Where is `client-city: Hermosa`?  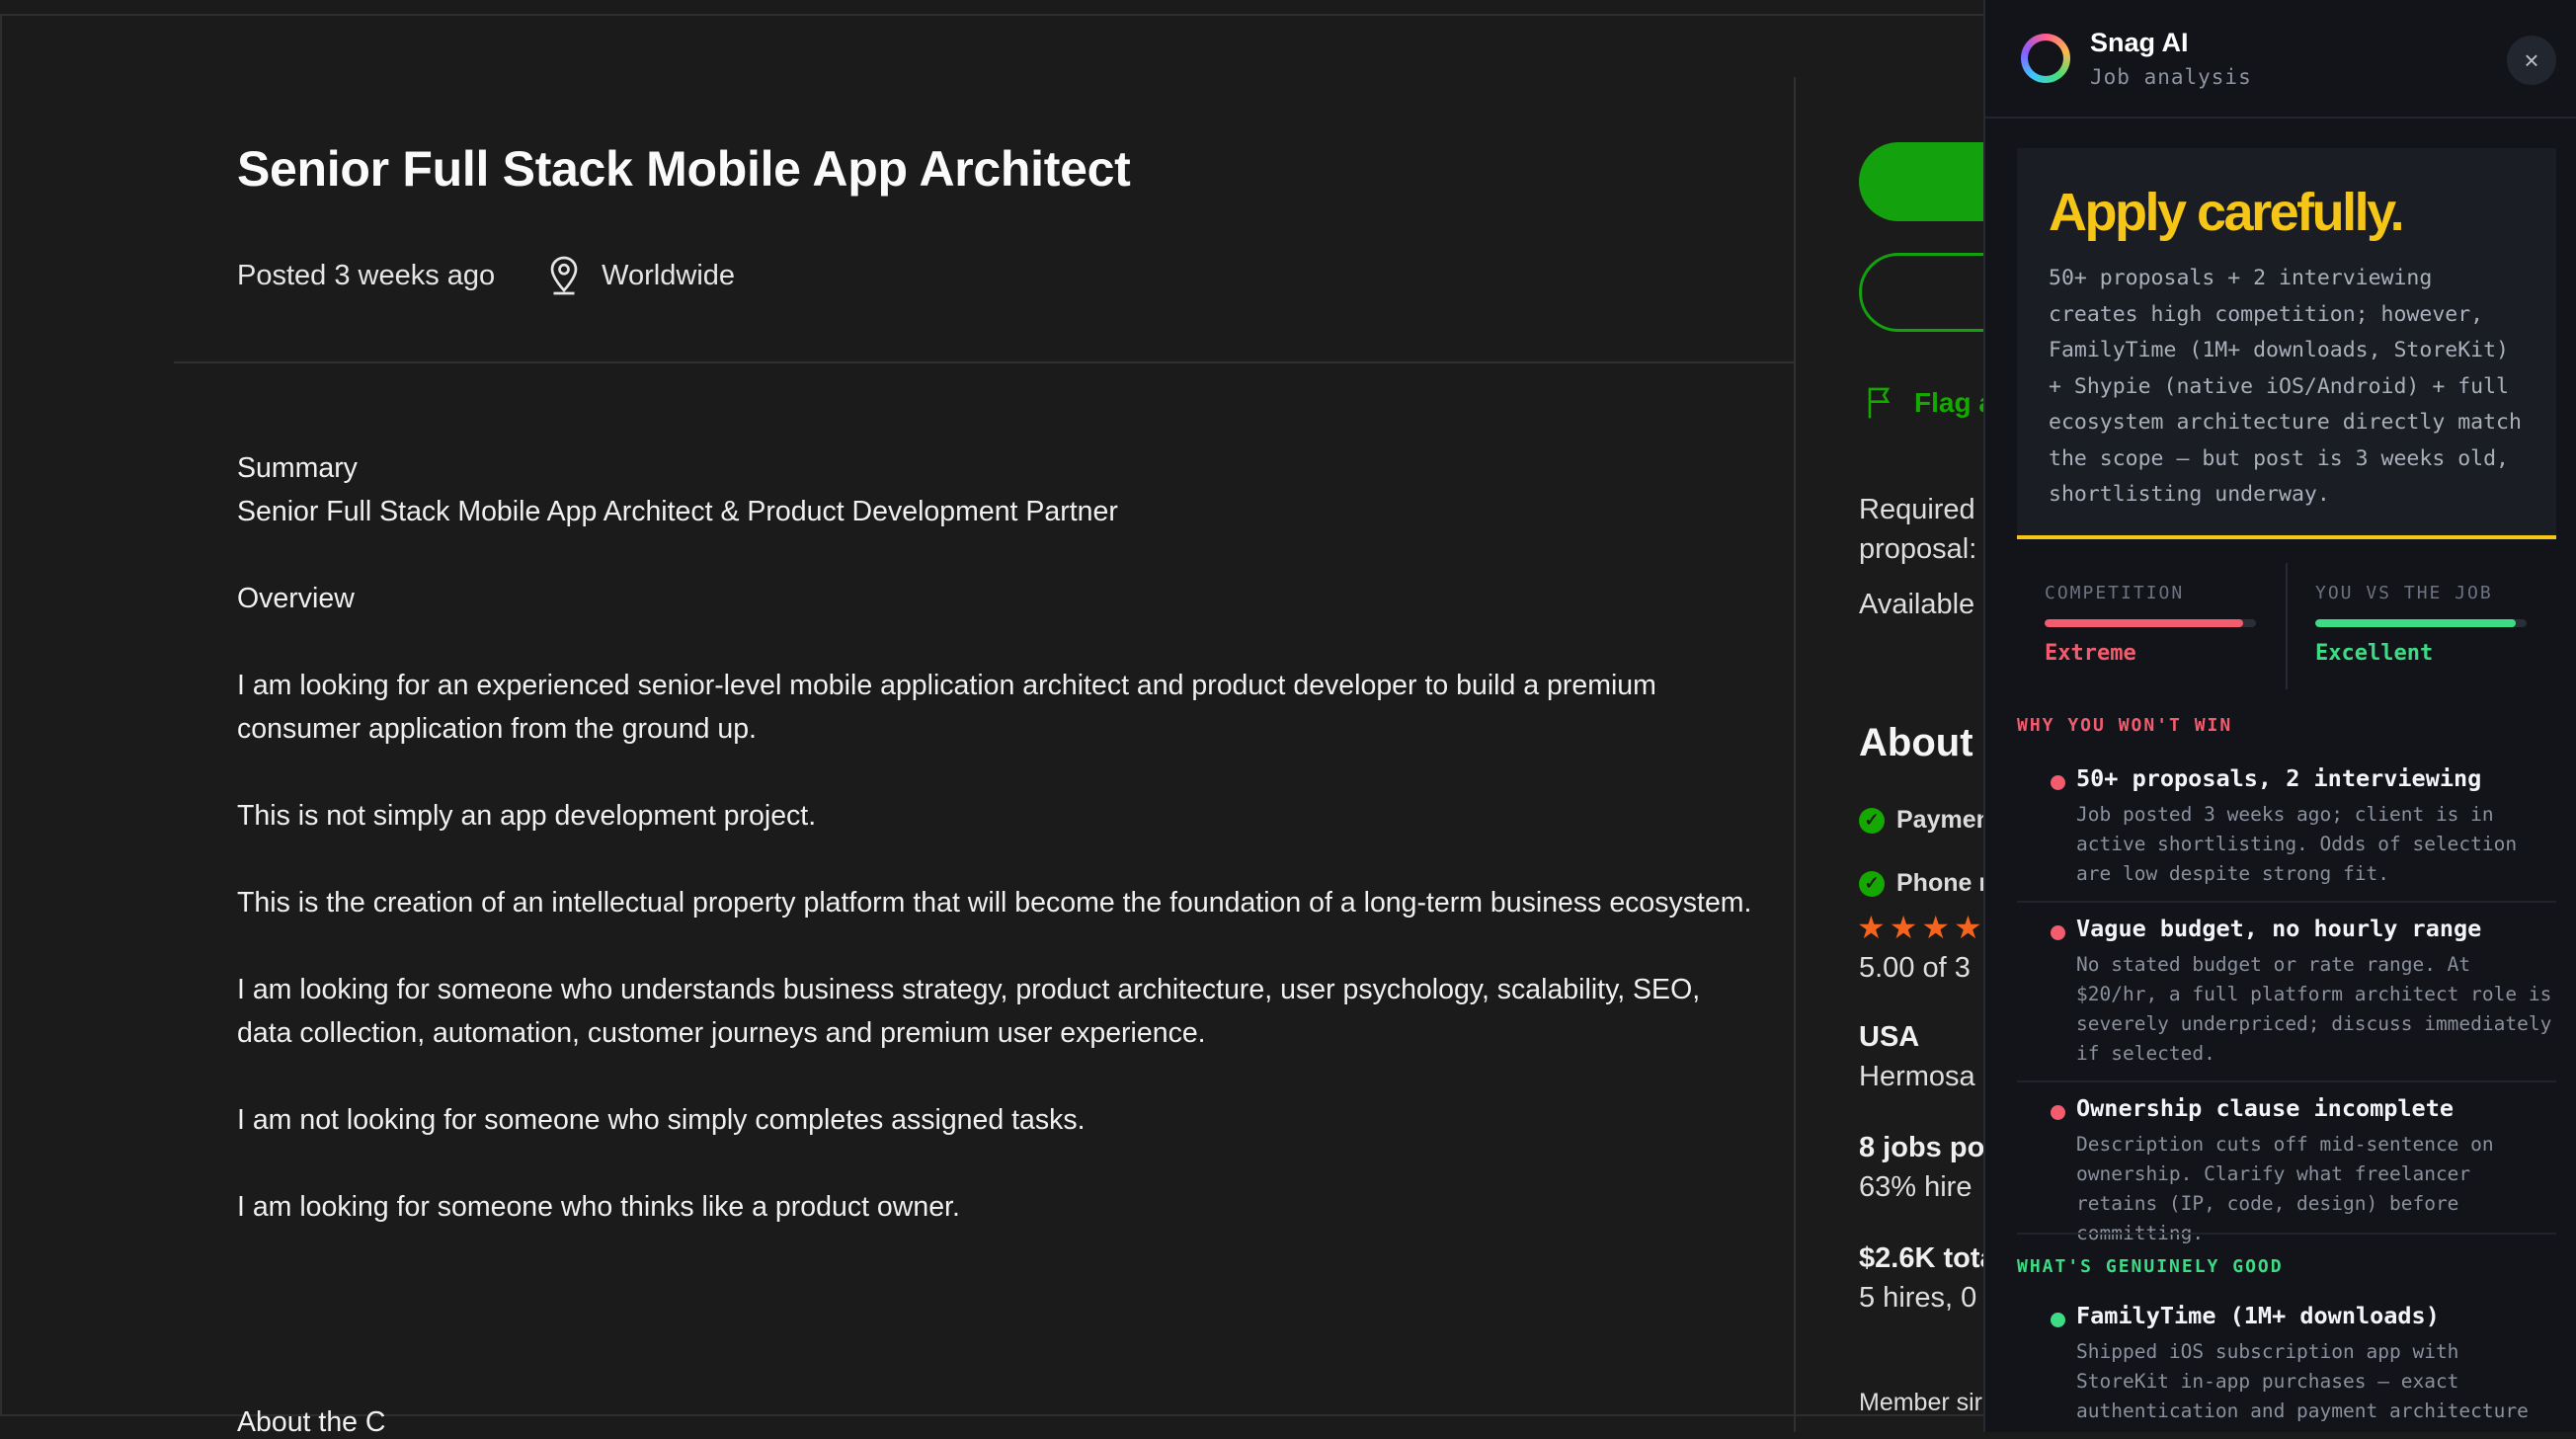 client-city: Hermosa is located at coordinates (1917, 1076).